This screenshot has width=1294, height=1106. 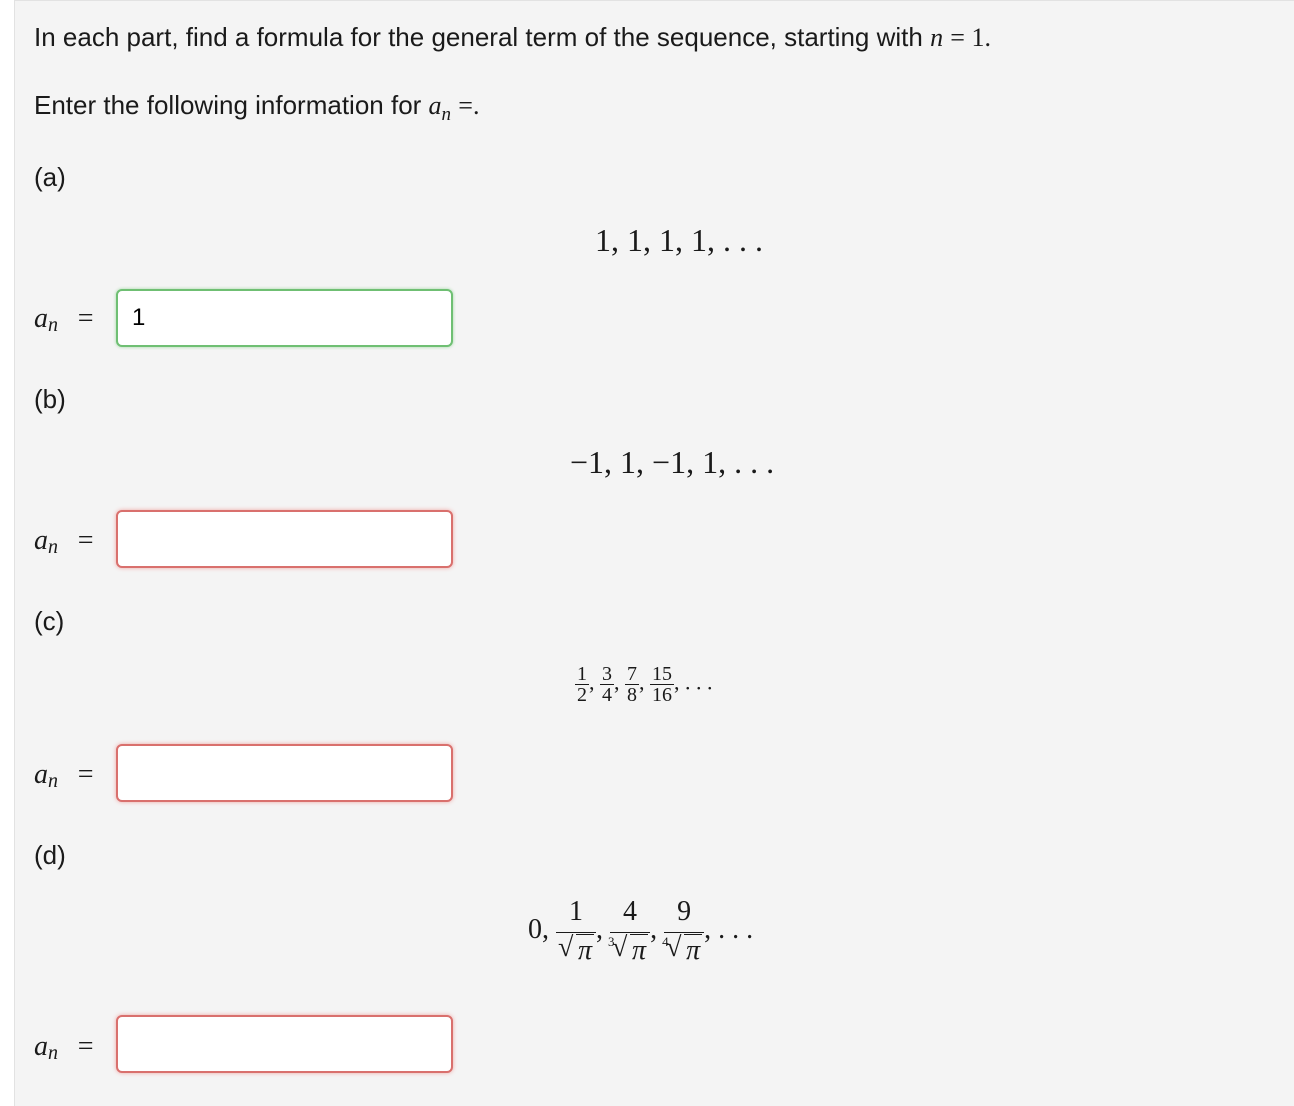 I want to click on part-c-sequence: 12, 34, 78, 15 16, . . ., so click(x=644, y=684).